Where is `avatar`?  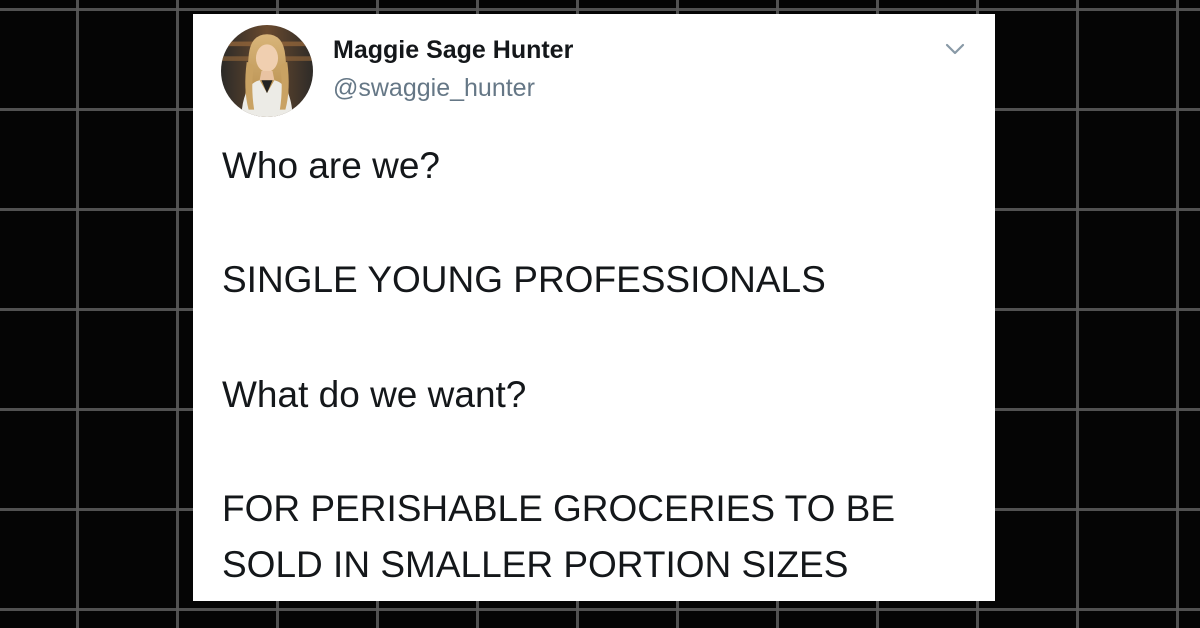
avatar is located at coordinates (267, 71).